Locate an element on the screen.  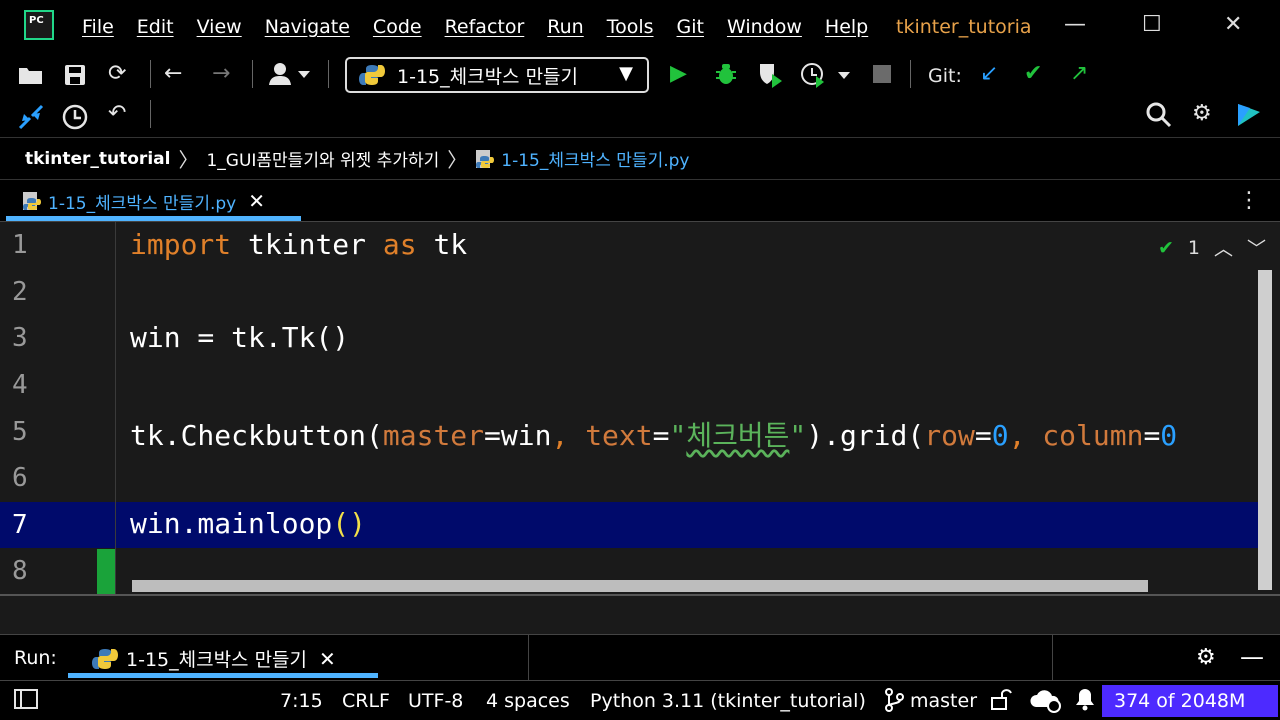
git-push-icon: ↗ is located at coordinates (1079, 74).